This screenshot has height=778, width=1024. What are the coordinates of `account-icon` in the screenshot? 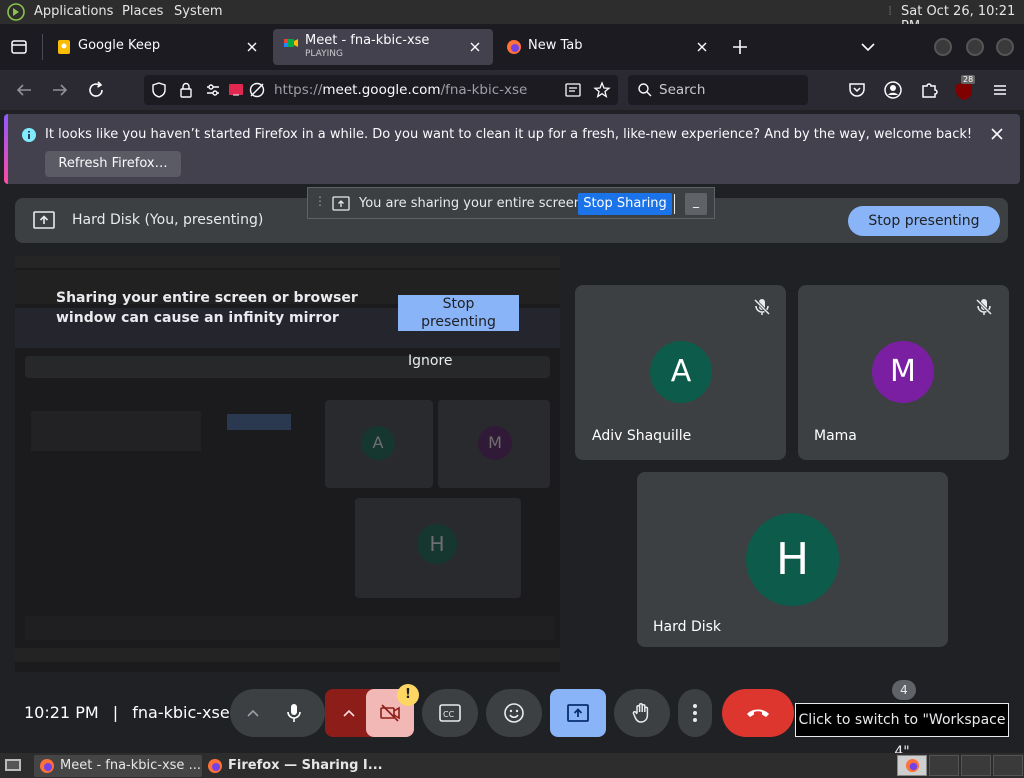 It's located at (893, 90).